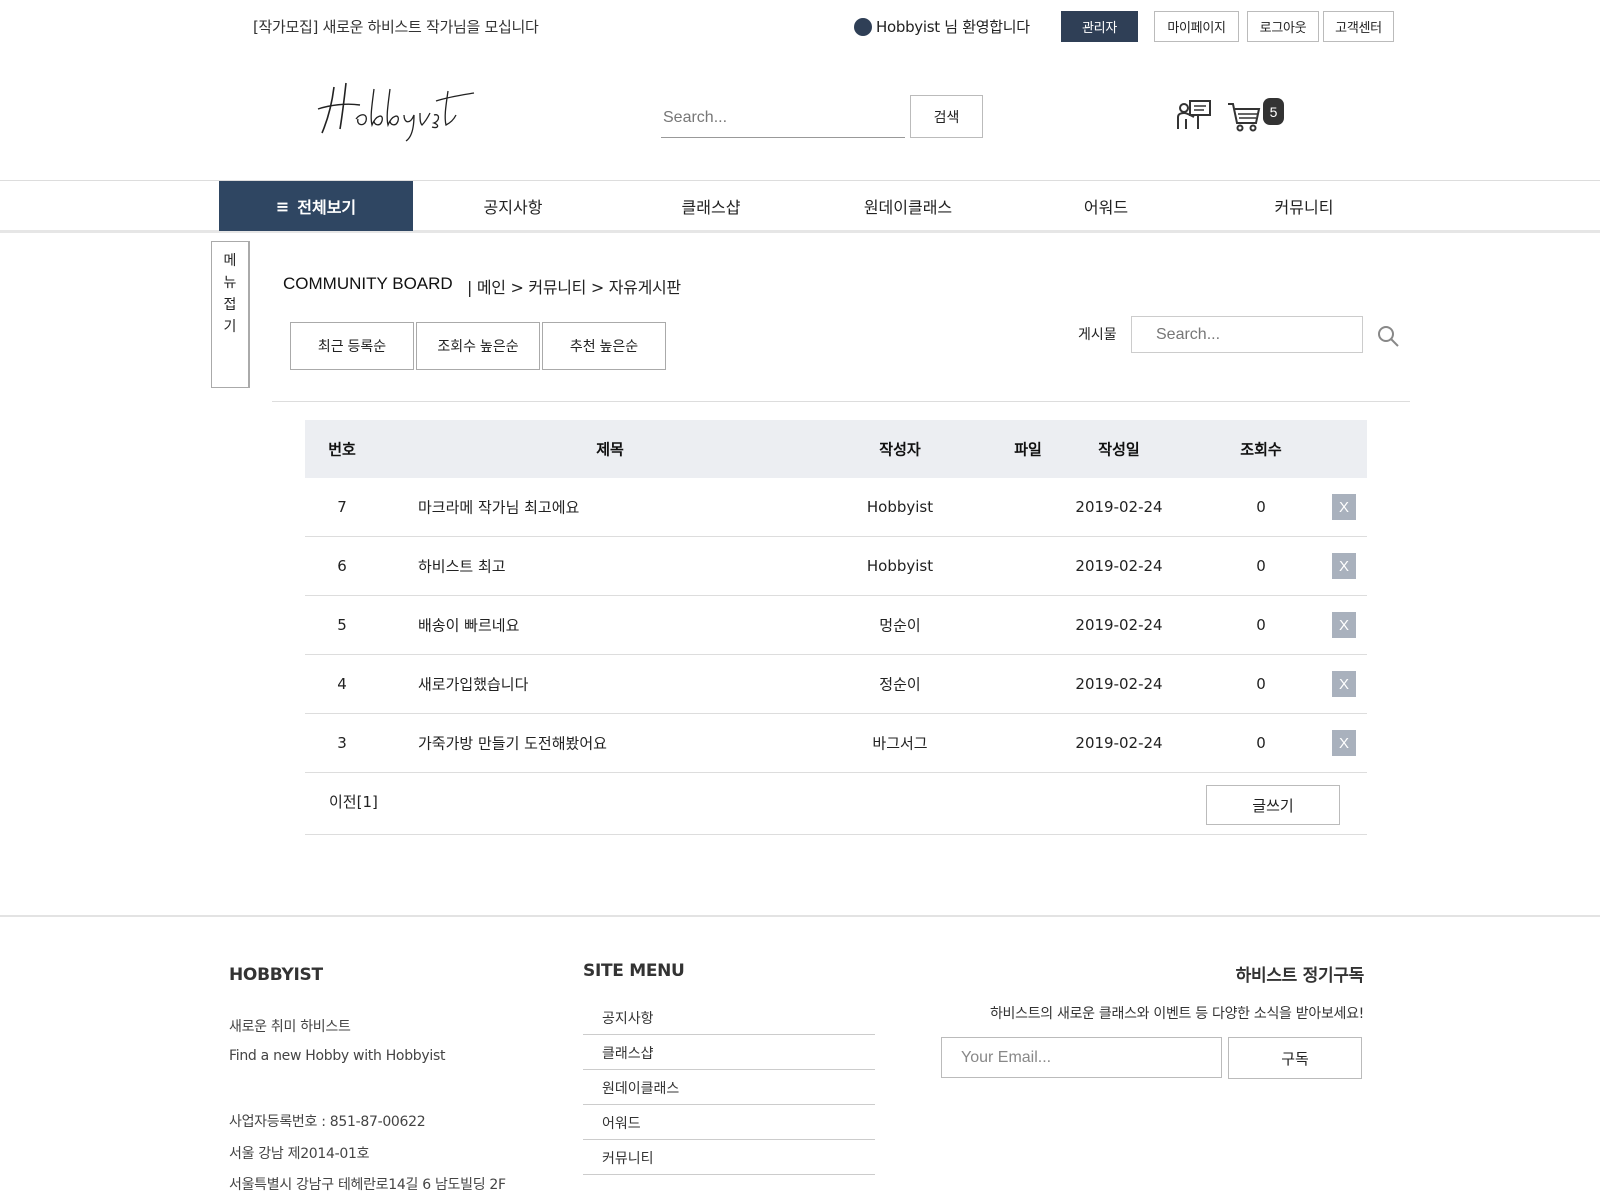  What do you see at coordinates (367, 1185) in the screenshot?
I see `footer-address: 서울특별시 강남구 테헤란로14길 6 남도빌딩 2F` at bounding box center [367, 1185].